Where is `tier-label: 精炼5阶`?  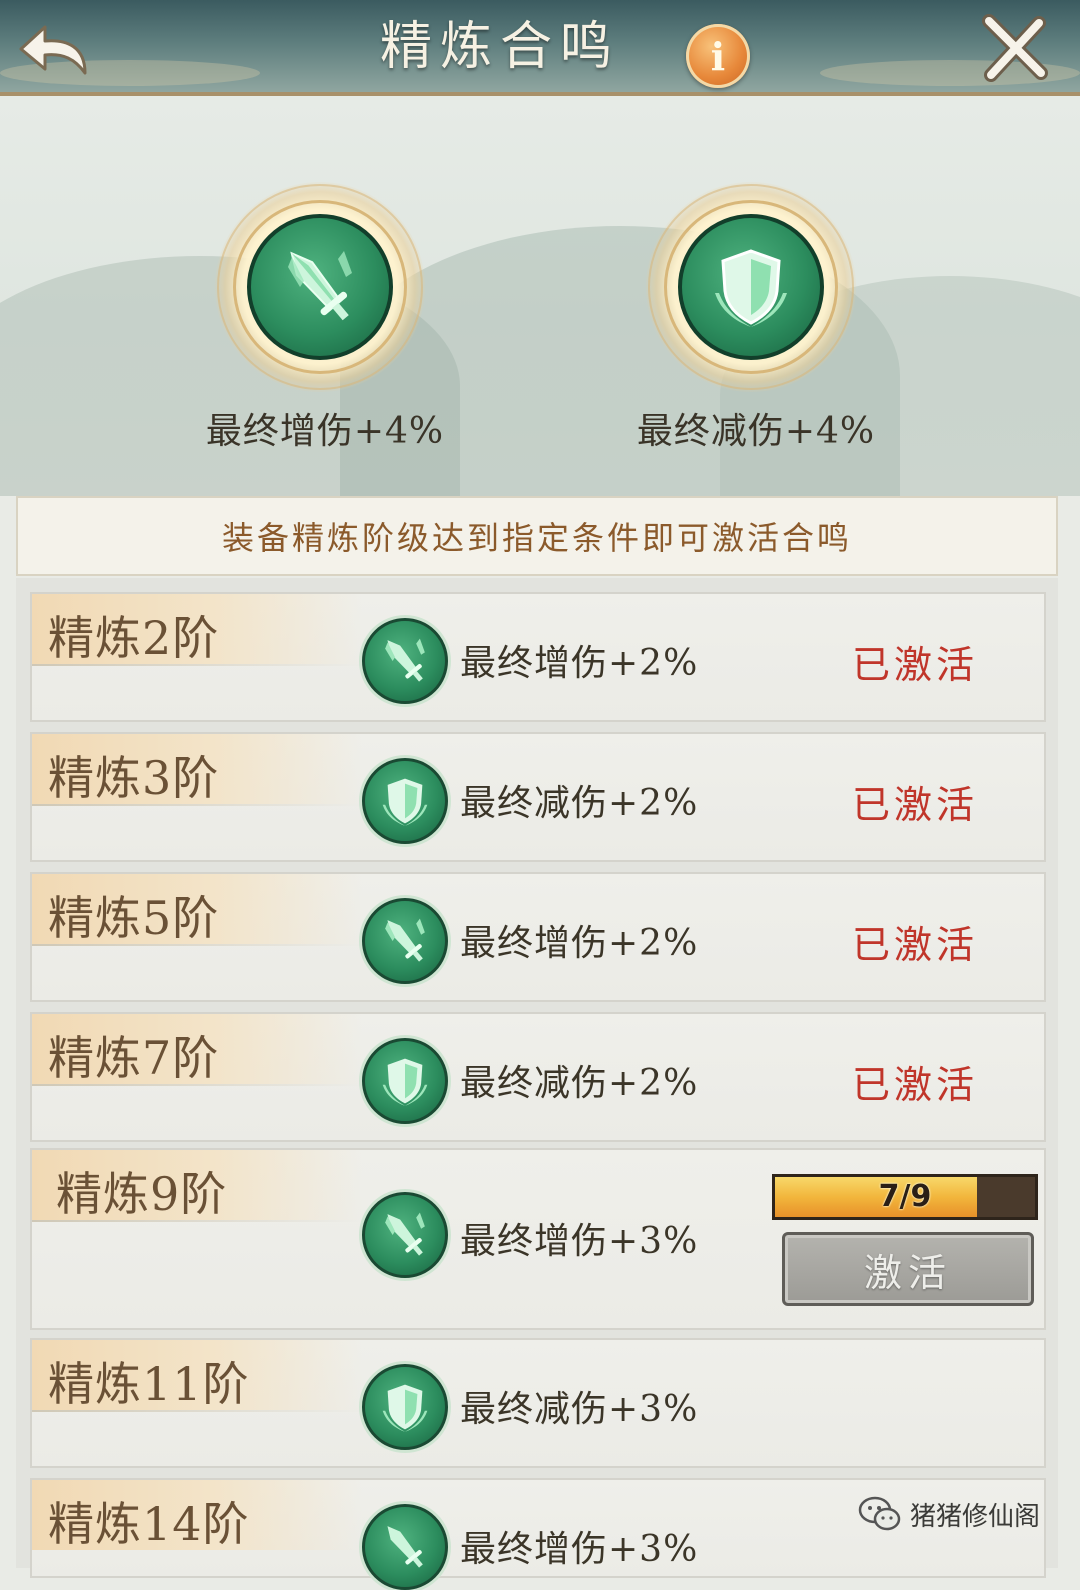
tier-label: 精炼5阶 is located at coordinates (134, 918).